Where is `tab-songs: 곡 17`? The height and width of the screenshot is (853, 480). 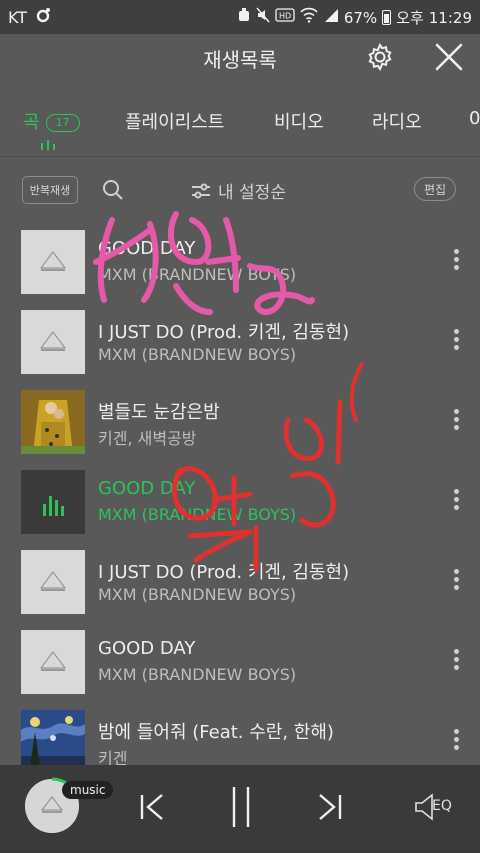
tab-songs: 곡 17 is located at coordinates (51, 121).